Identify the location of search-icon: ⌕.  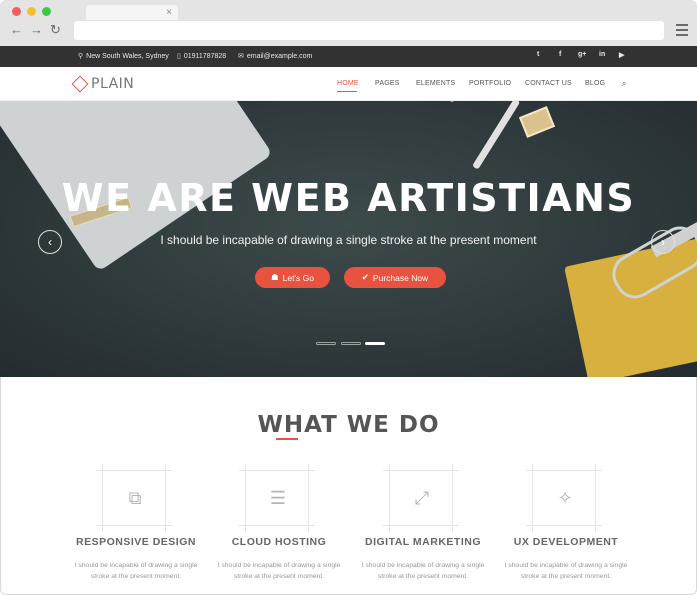
(624, 84).